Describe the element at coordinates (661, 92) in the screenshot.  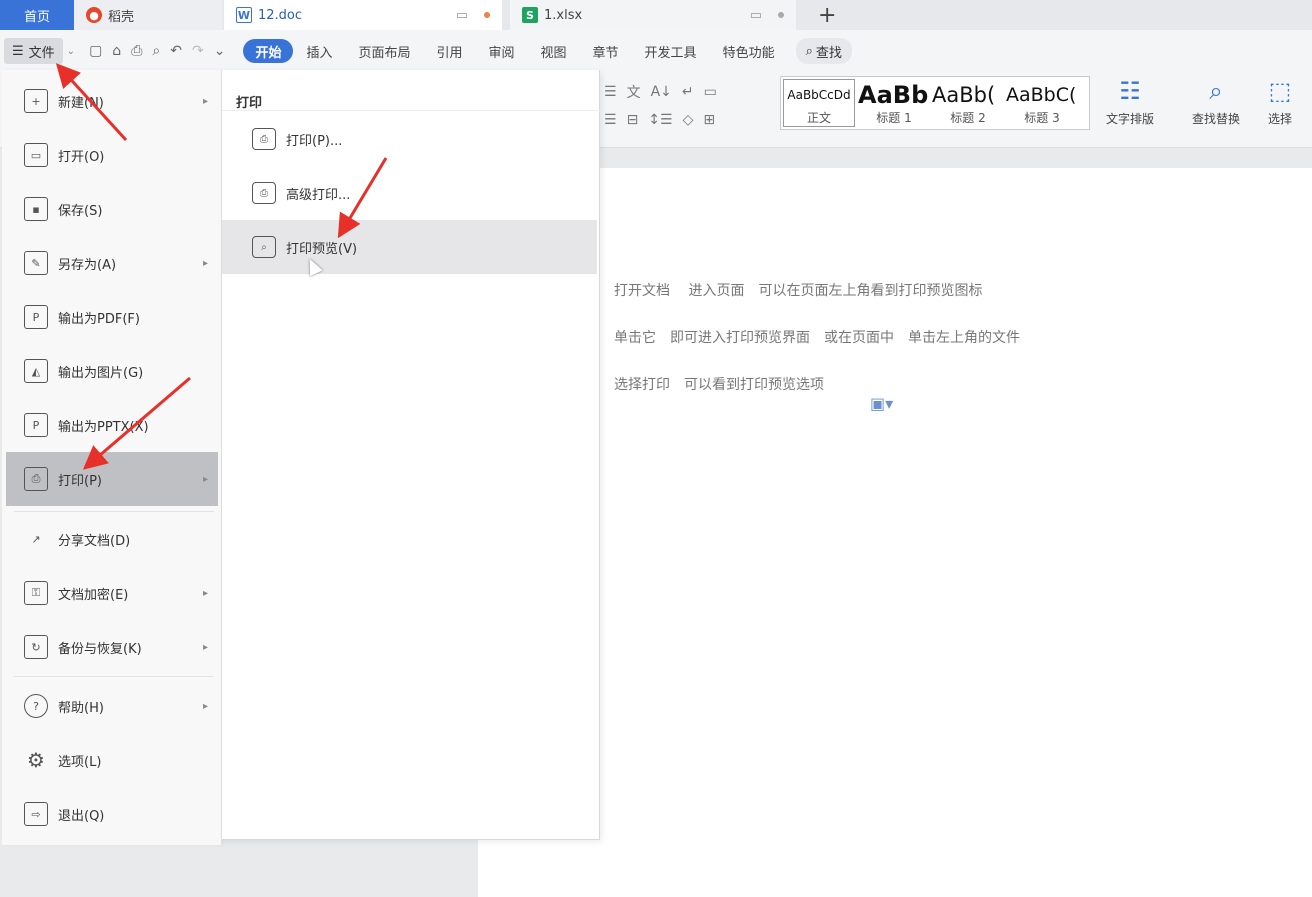
I see `sort-icon: A↓` at that location.